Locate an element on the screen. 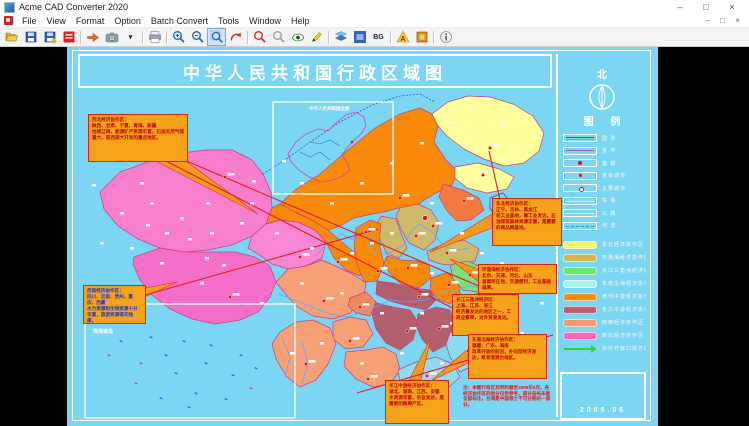  legend-area-item: 环渤海经济协作区 is located at coordinates (602, 257).